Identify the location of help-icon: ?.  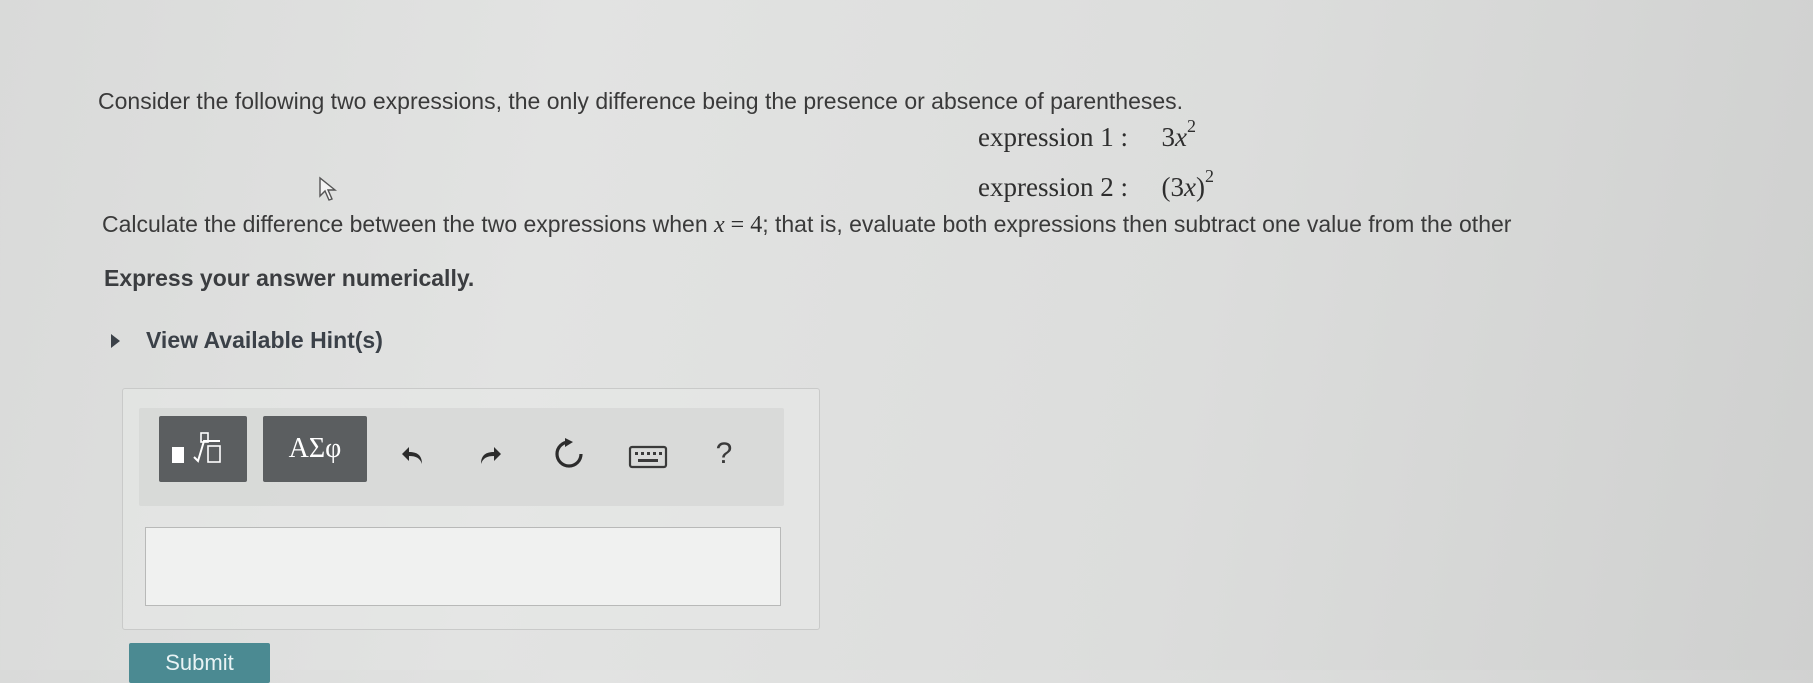
(724, 453).